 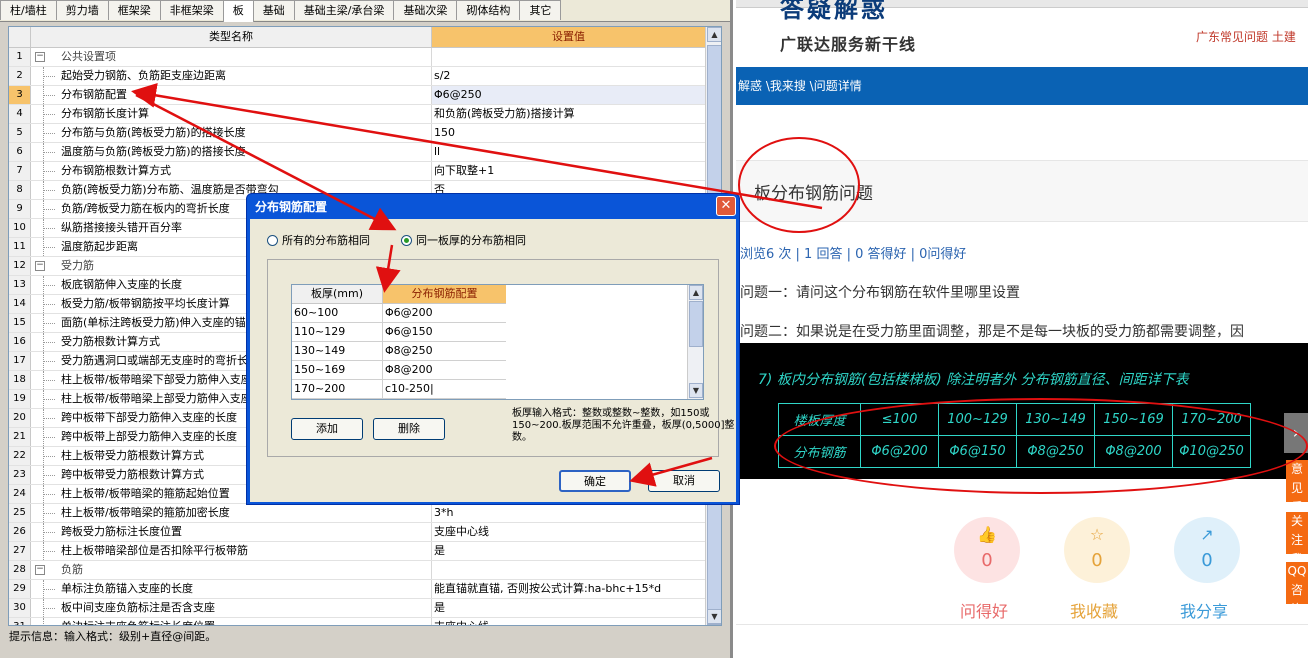 What do you see at coordinates (272, 240) in the screenshot?
I see `radio-off-icon` at bounding box center [272, 240].